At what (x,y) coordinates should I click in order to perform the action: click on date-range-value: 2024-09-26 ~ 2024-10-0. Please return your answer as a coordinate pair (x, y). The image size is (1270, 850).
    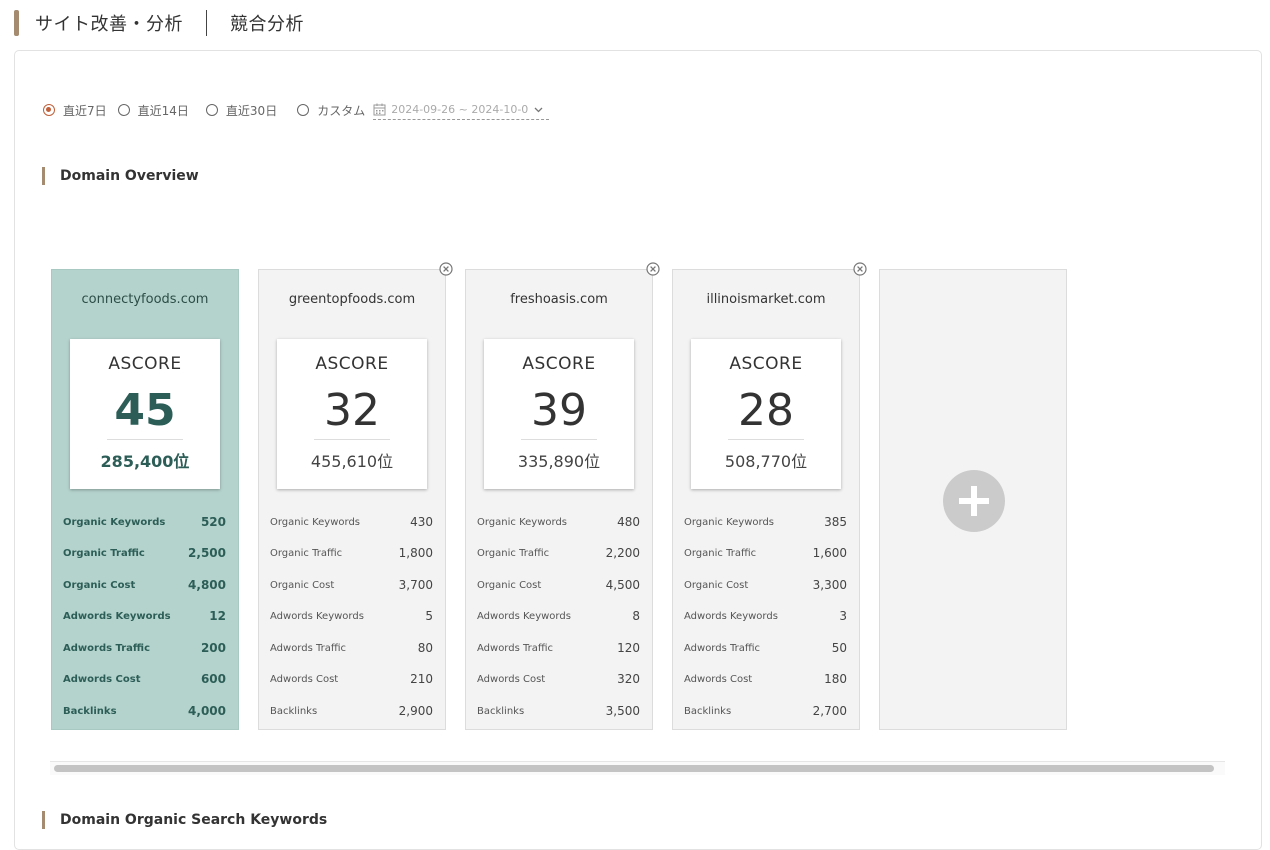
    Looking at the image, I should click on (460, 109).